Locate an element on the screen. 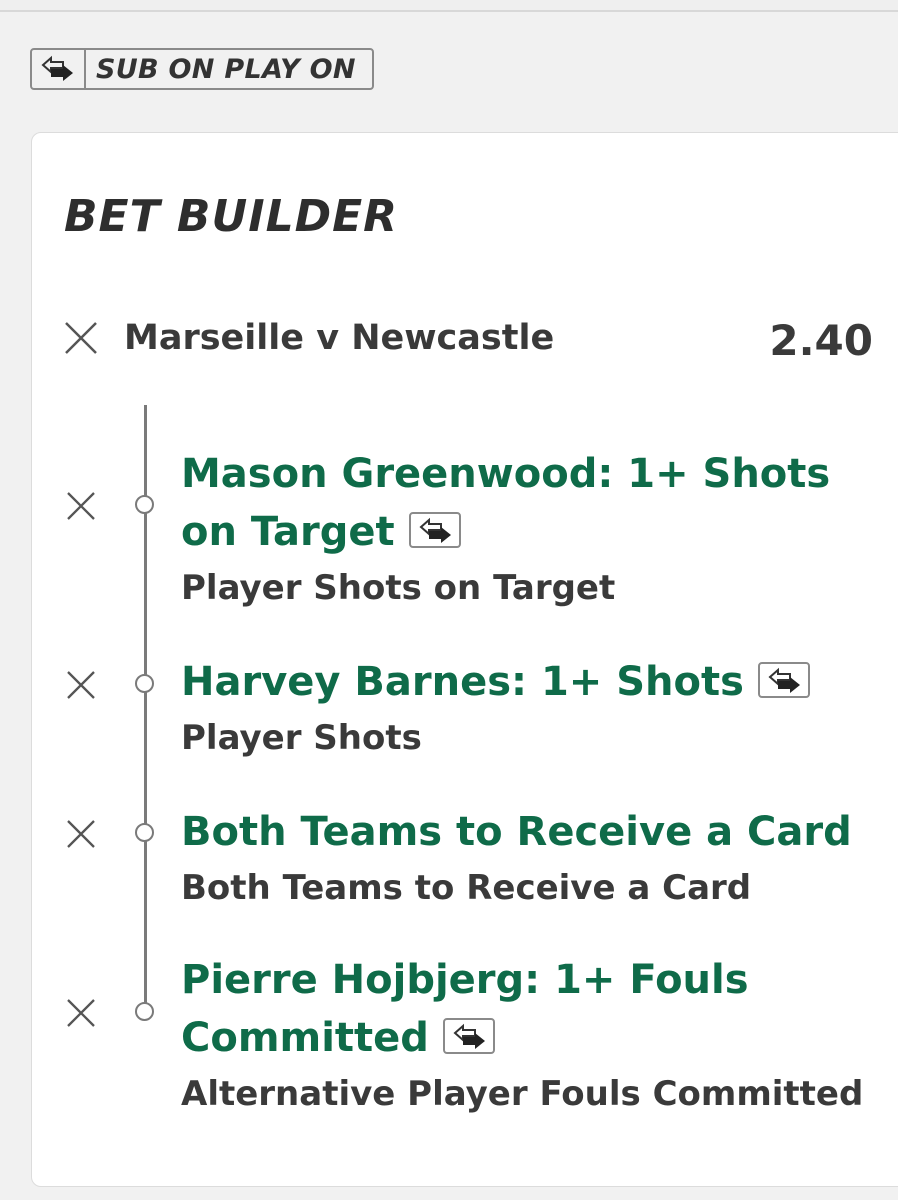 This screenshot has height=1200, width=898. badge-label: SUB ON PLAY ON is located at coordinates (226, 69).